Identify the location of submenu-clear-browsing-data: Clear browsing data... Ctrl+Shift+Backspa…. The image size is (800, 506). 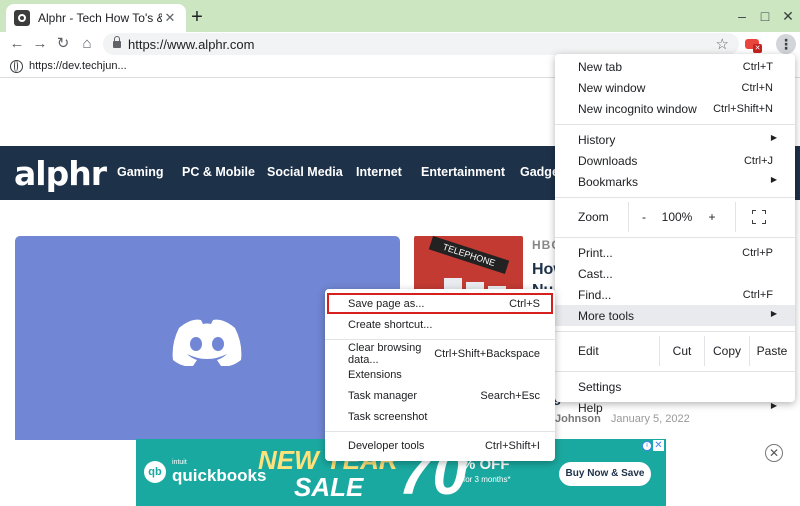
(440, 354).